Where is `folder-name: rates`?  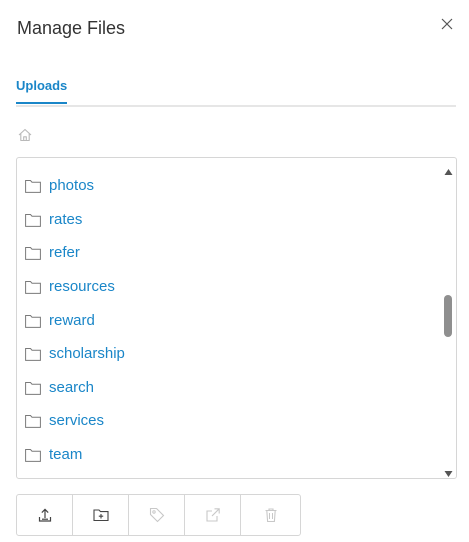
folder-name: rates is located at coordinates (66, 219).